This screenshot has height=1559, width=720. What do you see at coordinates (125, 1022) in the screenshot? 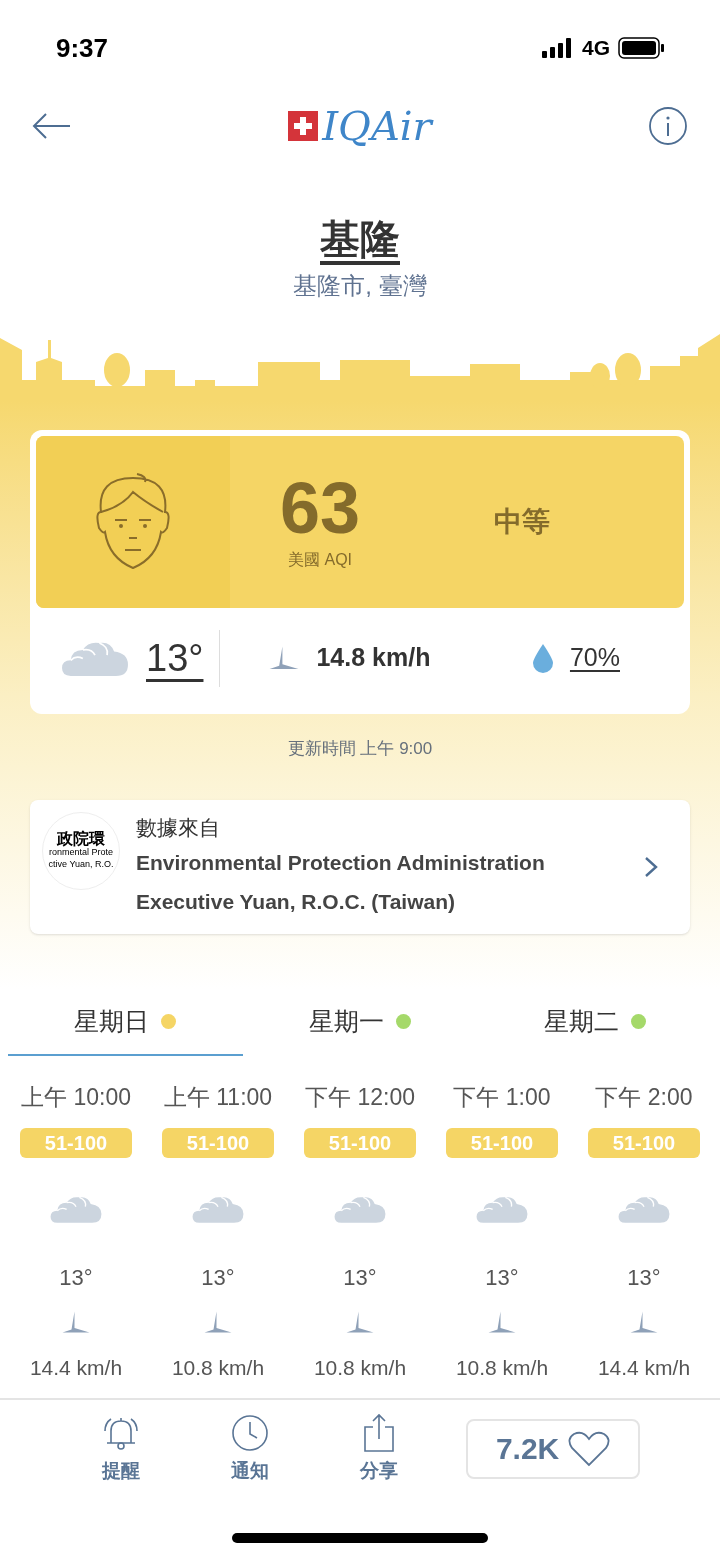
I see `day-tab: 星期日` at bounding box center [125, 1022].